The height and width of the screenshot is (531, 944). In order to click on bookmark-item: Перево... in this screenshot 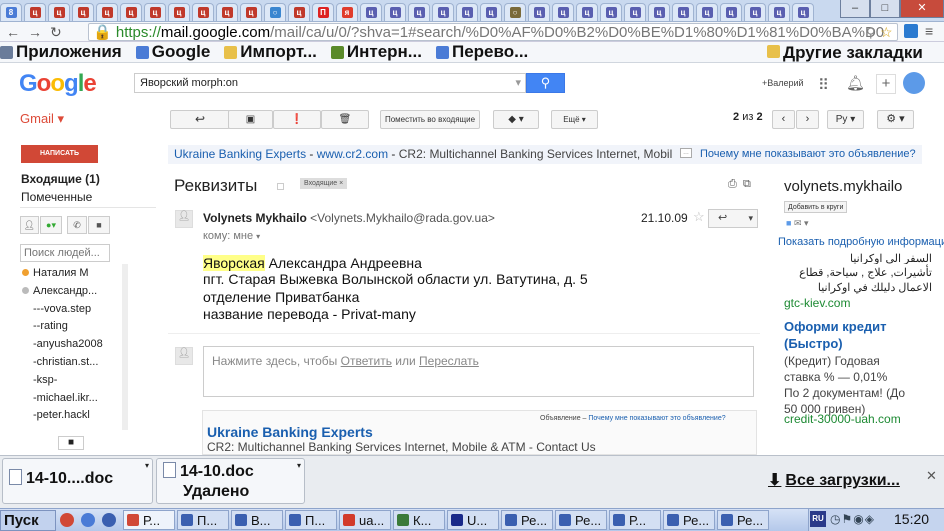, I will do `click(481, 52)`.